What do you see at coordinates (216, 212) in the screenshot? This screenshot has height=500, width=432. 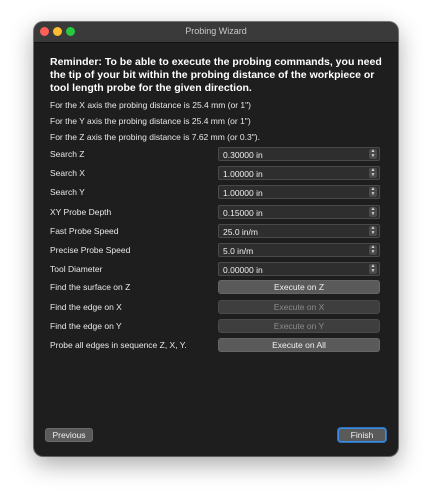 I see `field-row-xy-probe-depth: XY Probe Depth 0.15000 in ▲ ▼` at bounding box center [216, 212].